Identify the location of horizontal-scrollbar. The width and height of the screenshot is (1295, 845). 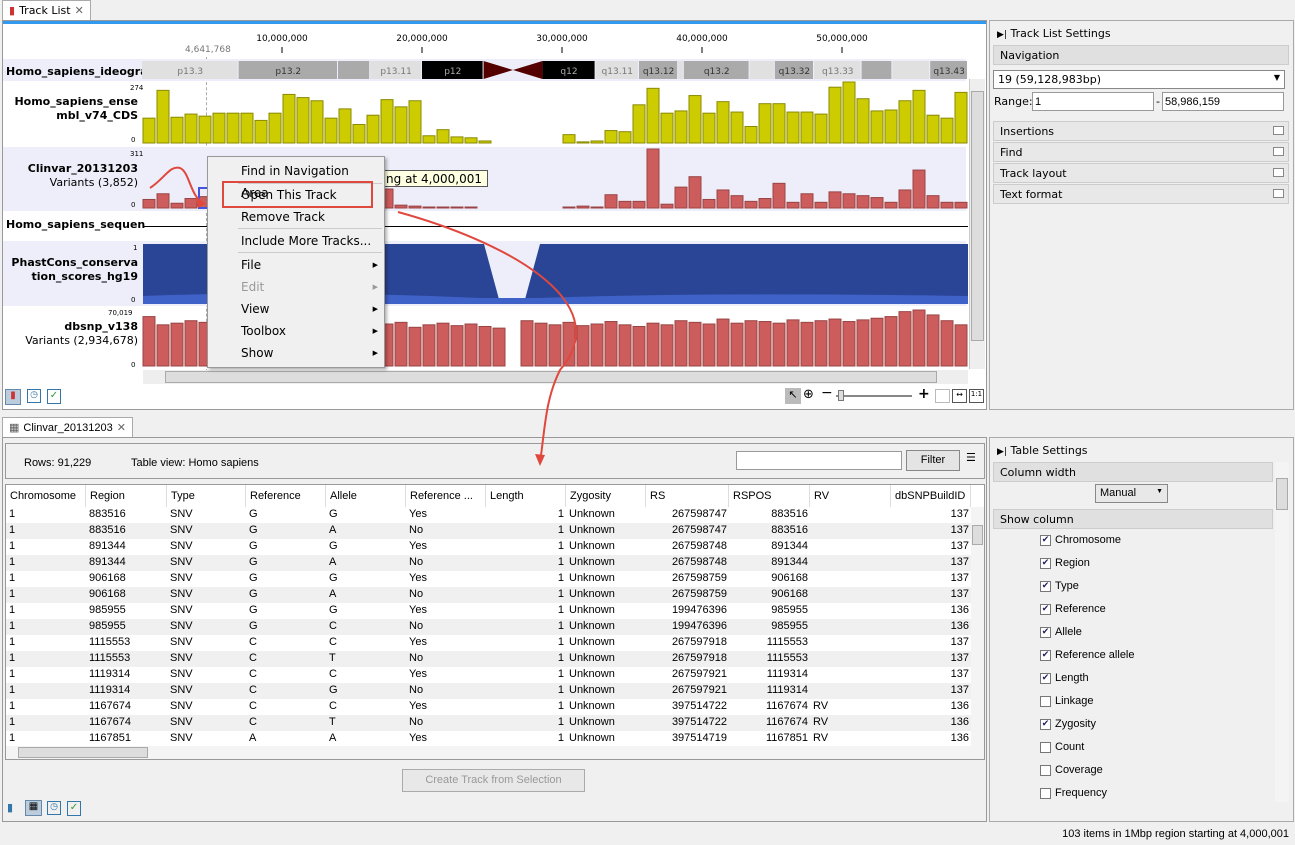
(555, 377).